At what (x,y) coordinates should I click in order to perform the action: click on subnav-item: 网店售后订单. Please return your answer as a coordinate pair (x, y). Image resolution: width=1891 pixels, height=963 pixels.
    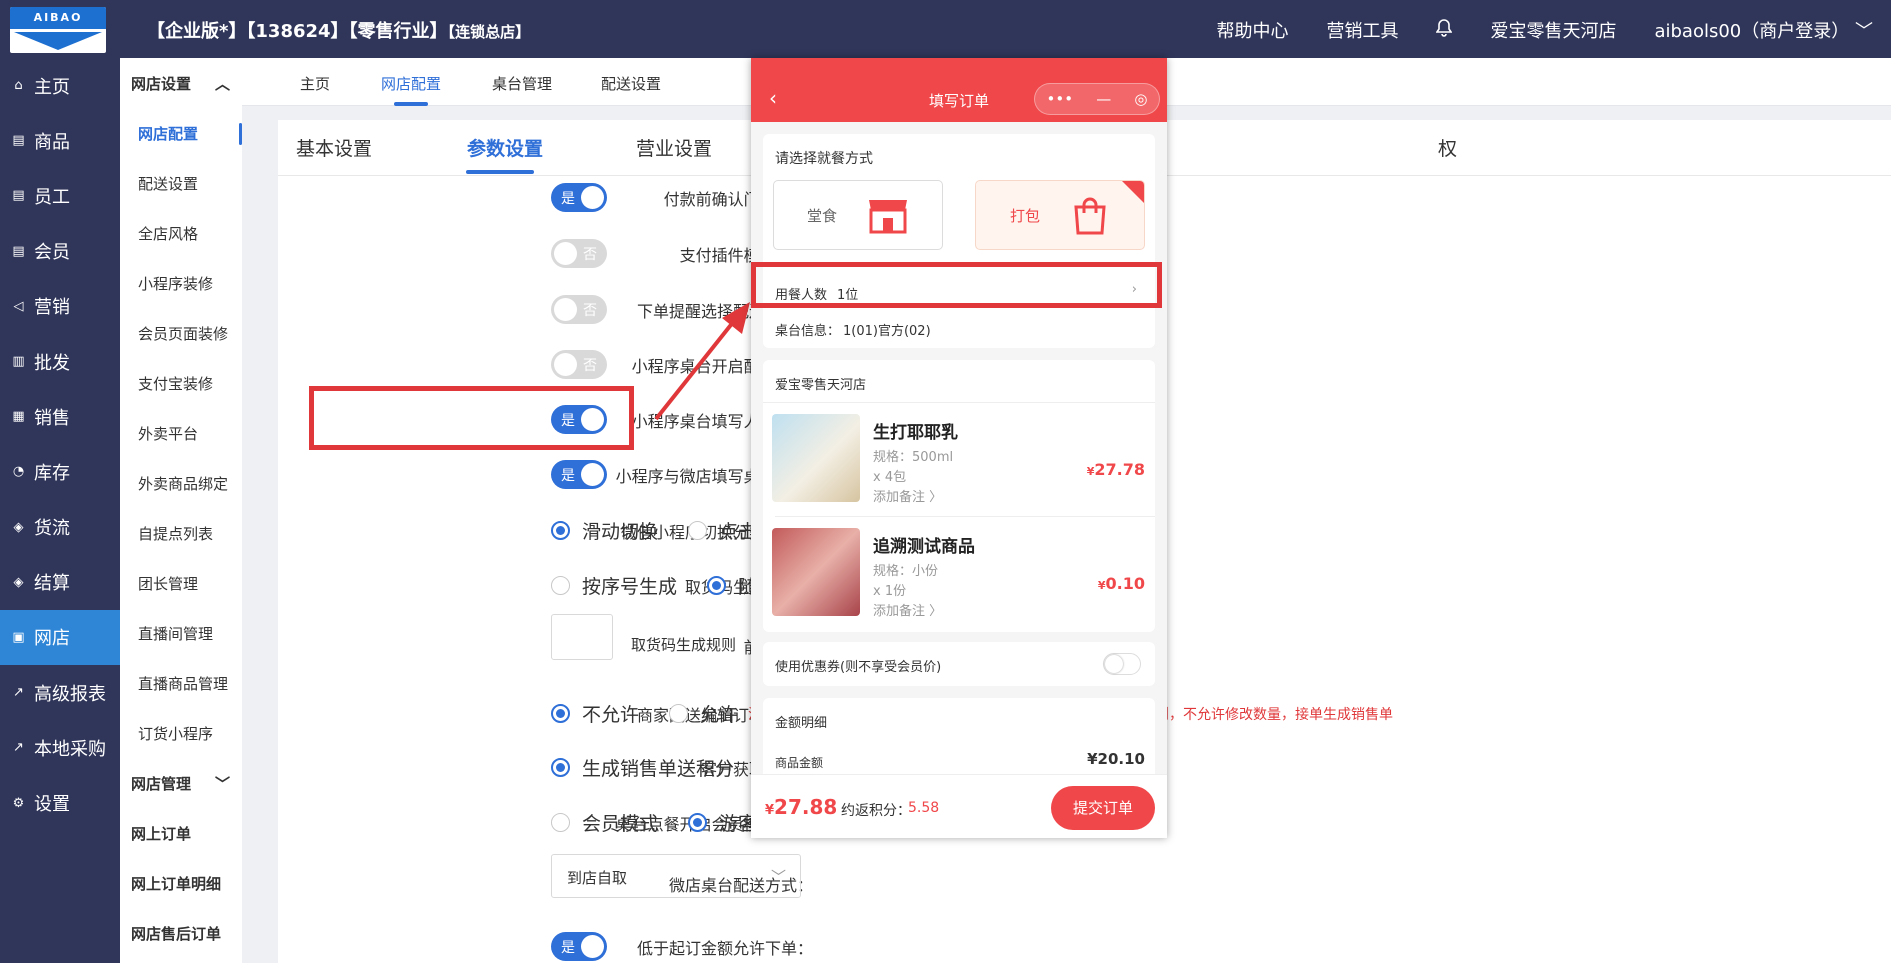
    Looking at the image, I should click on (181, 933).